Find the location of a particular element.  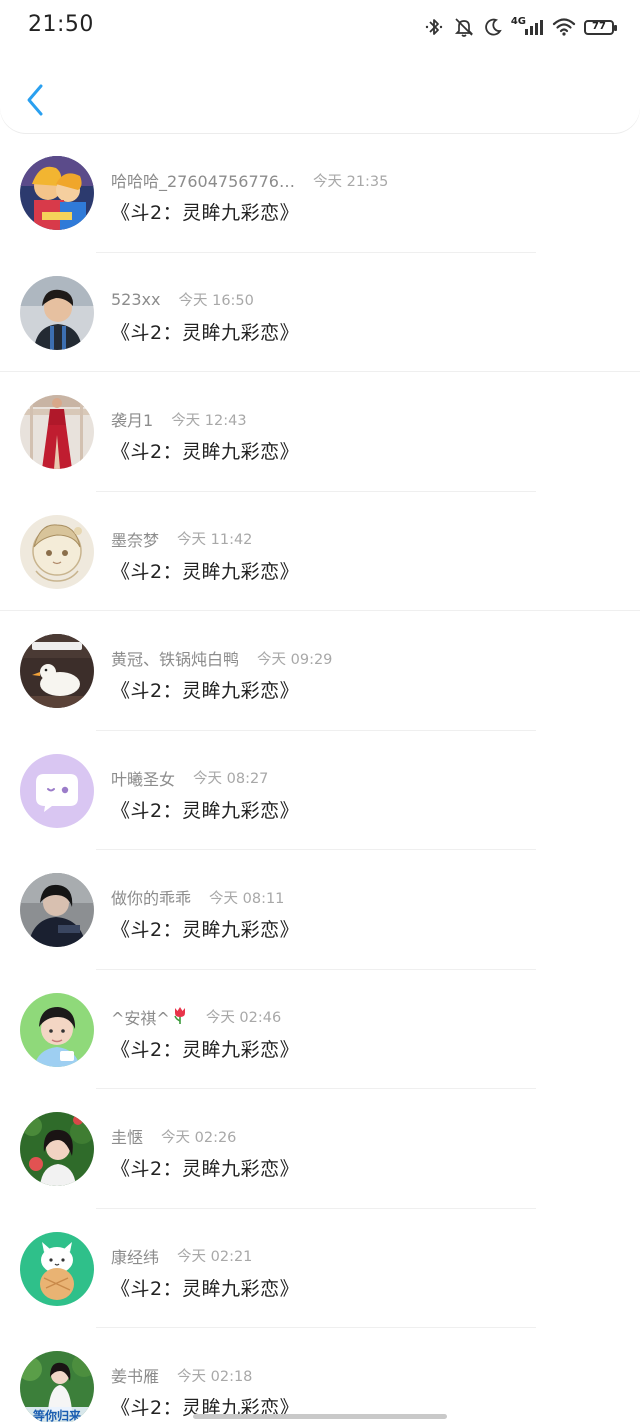

top-header: 21:50 4G 77 is located at coordinates (320, 66).